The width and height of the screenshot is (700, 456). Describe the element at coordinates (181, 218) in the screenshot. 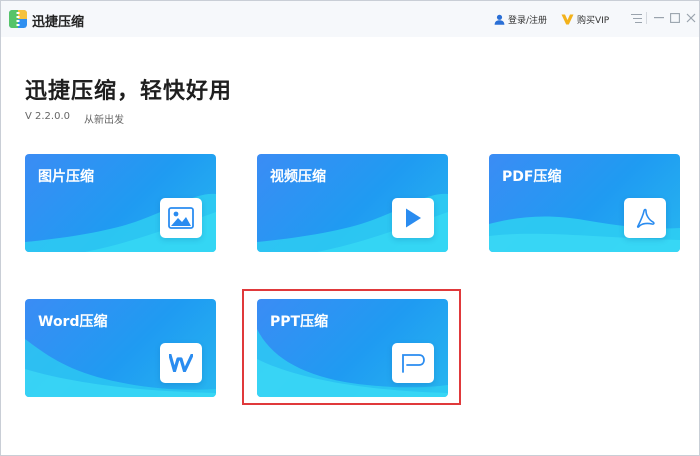

I see `image-icon` at that location.